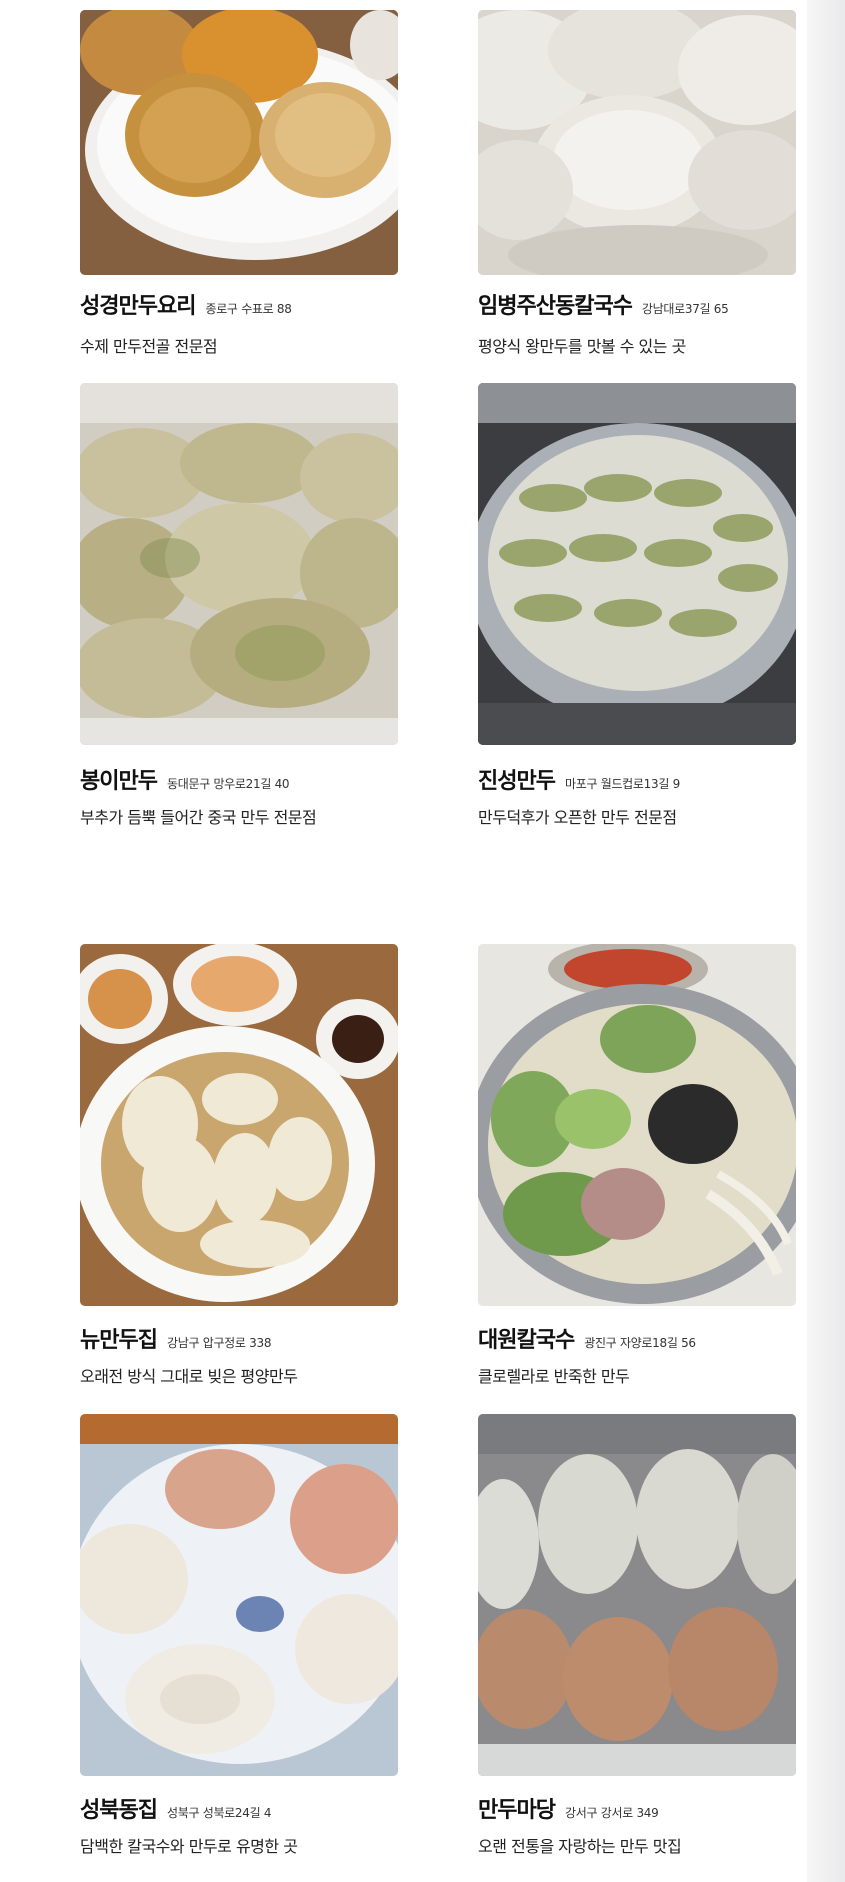 This screenshot has width=845, height=1882. What do you see at coordinates (119, 781) in the screenshot?
I see `restaurant-name: 봉이만두` at bounding box center [119, 781].